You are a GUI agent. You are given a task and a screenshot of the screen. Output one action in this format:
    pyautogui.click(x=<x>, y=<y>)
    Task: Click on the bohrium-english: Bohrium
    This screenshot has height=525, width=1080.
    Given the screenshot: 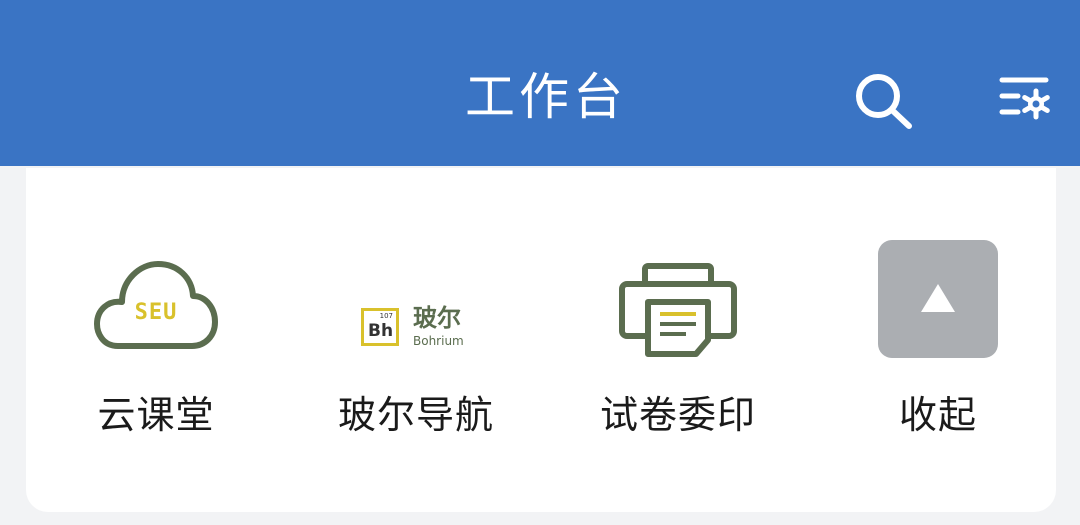 What is the action you would take?
    pyautogui.click(x=438, y=341)
    